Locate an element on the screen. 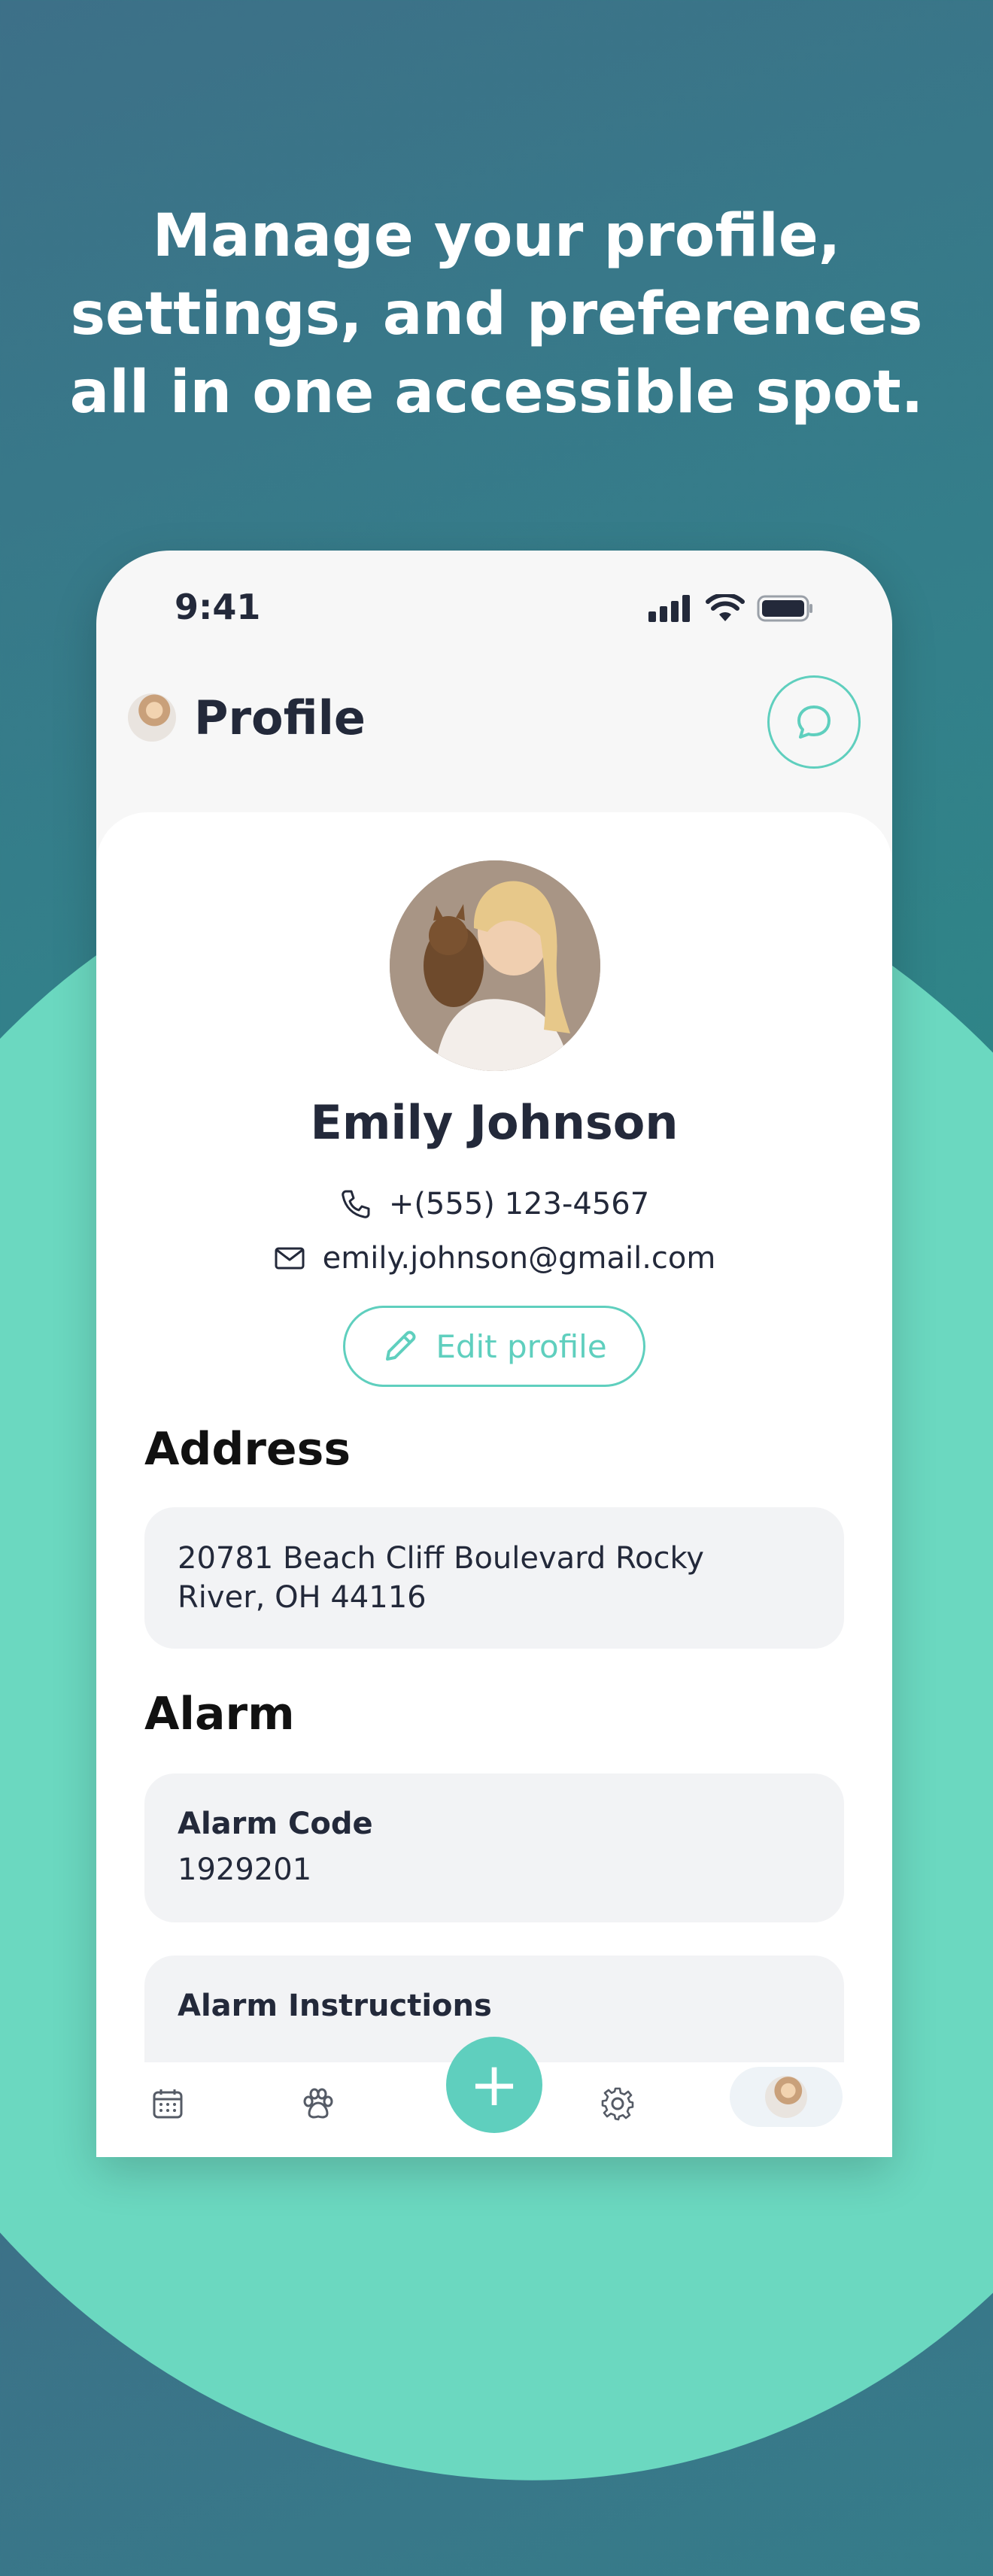  battery-icon is located at coordinates (784, 608).